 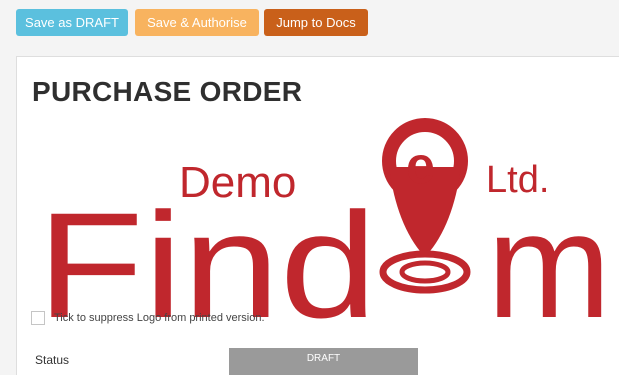 I want to click on save-as-draft-button: Save as DRAFT, so click(x=72, y=22).